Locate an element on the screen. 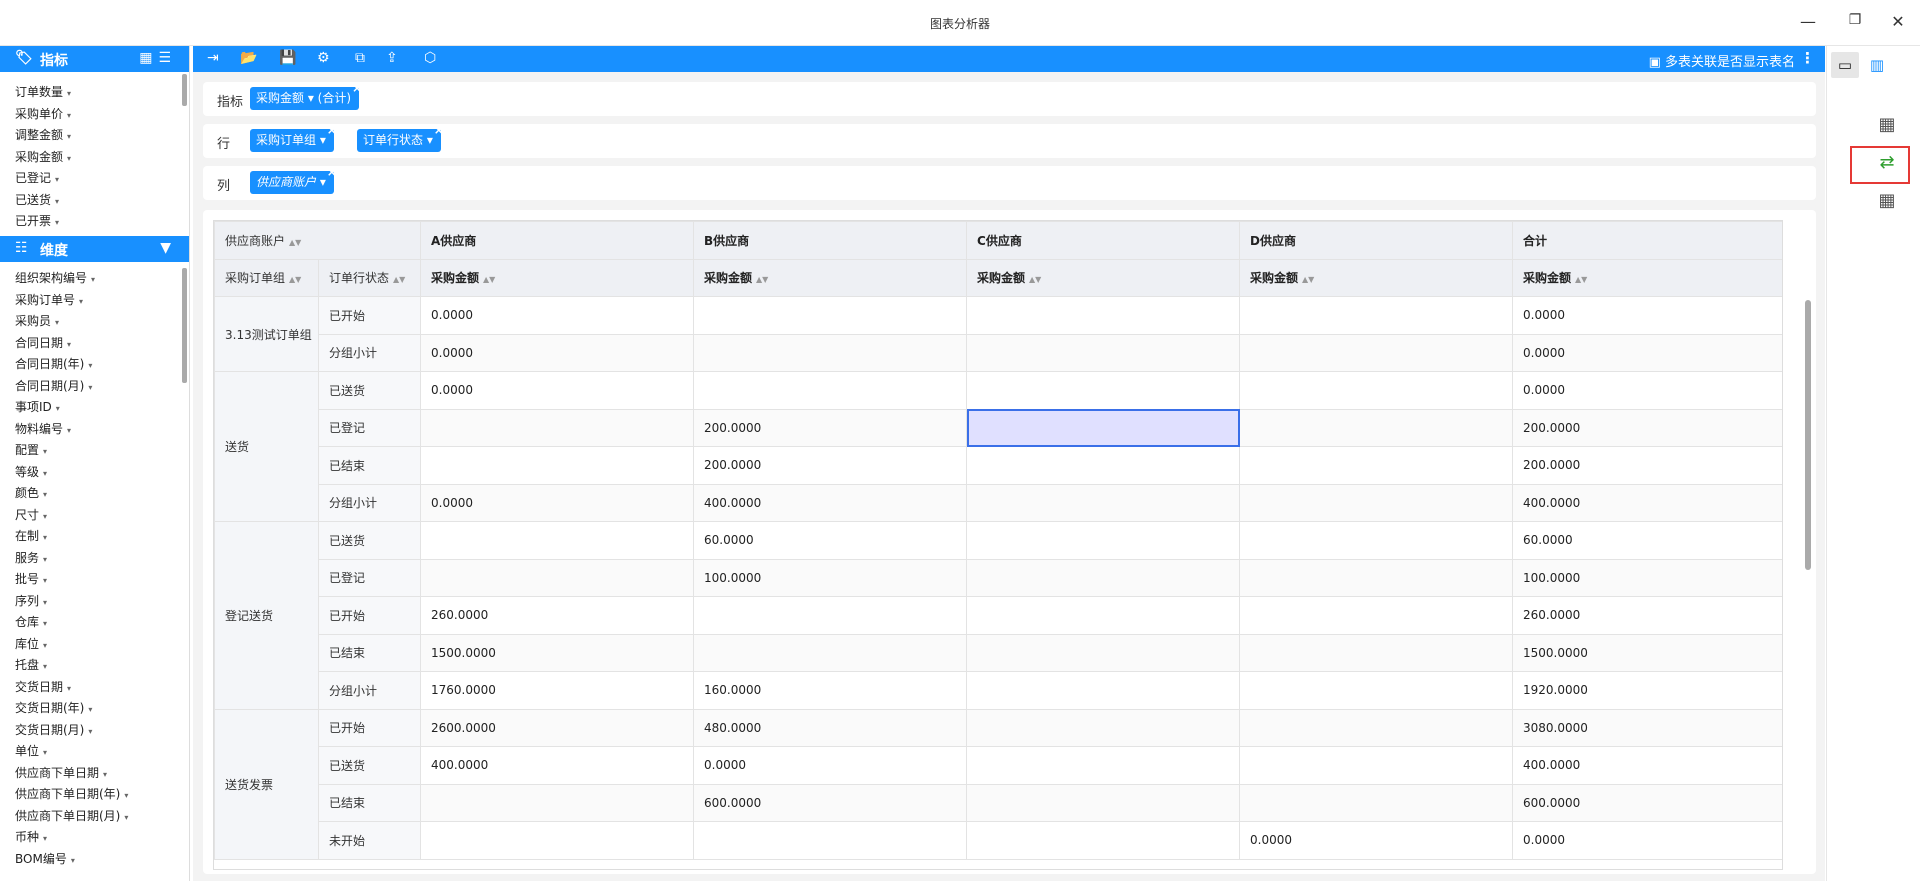 The width and height of the screenshot is (1920, 881). dimension-item: 批号 ▾ is located at coordinates (94, 580).